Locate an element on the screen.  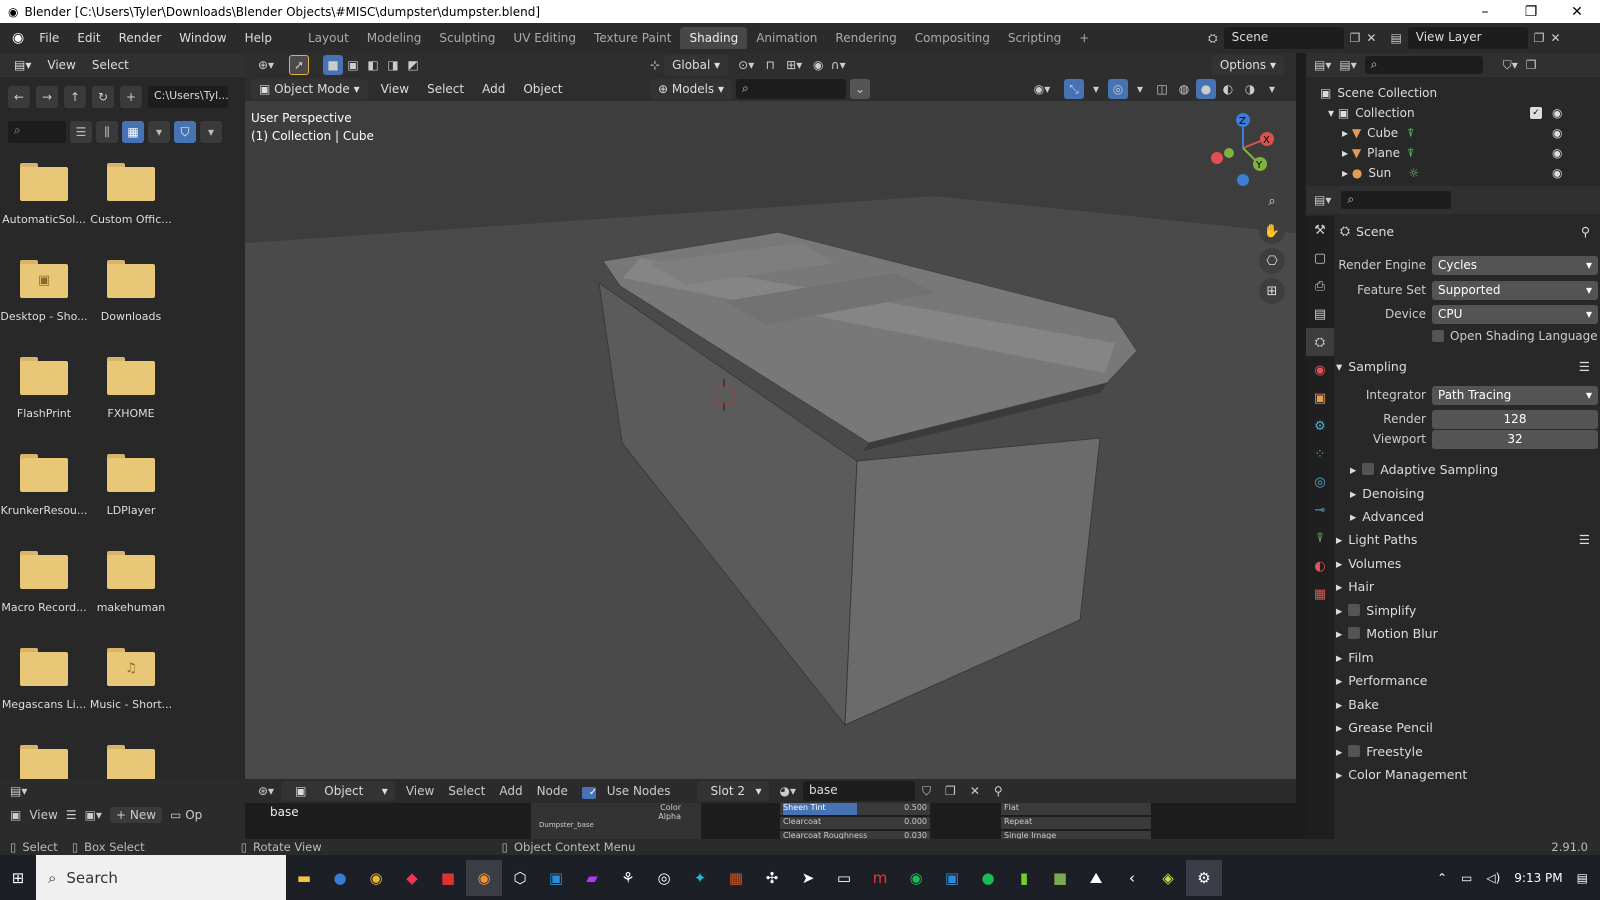
image-texture-node: Color Alpha Dumpster_base is located at coordinates (616, 821).